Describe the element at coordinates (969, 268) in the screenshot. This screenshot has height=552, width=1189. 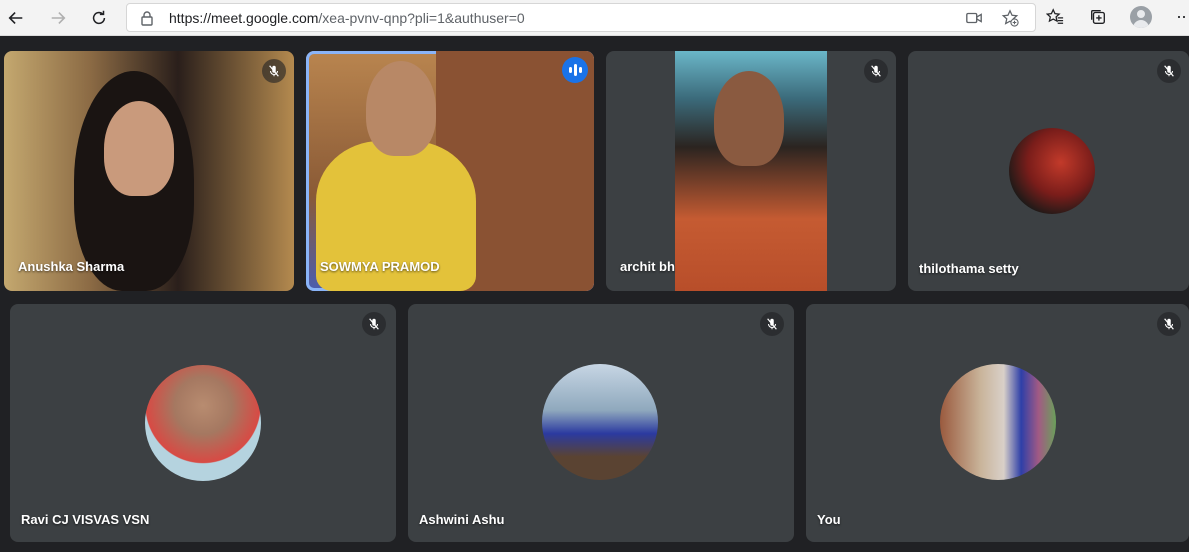
I see `participant-name: thilothama setty` at that location.